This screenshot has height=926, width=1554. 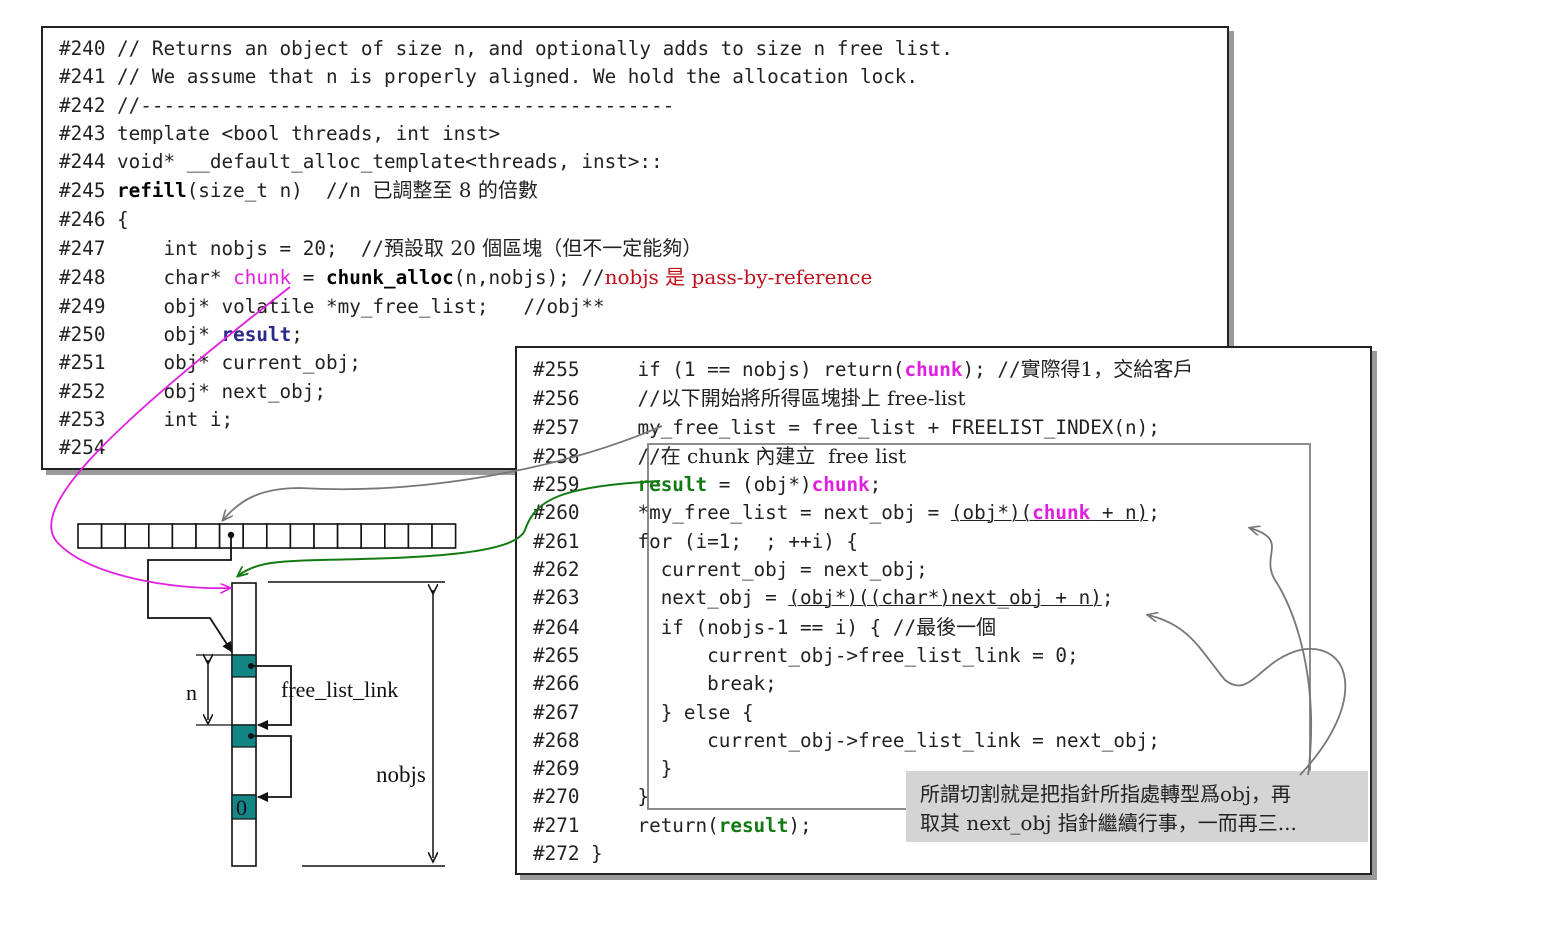 I want to click on free-list-array, so click(x=267, y=536).